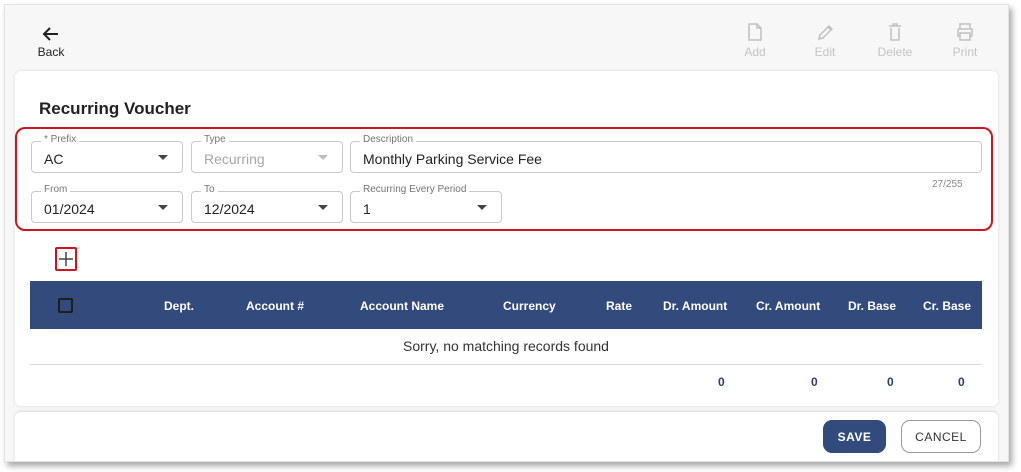 The height and width of the screenshot is (472, 1021). Describe the element at coordinates (941, 436) in the screenshot. I see `cancel-button: CANCEL` at that location.